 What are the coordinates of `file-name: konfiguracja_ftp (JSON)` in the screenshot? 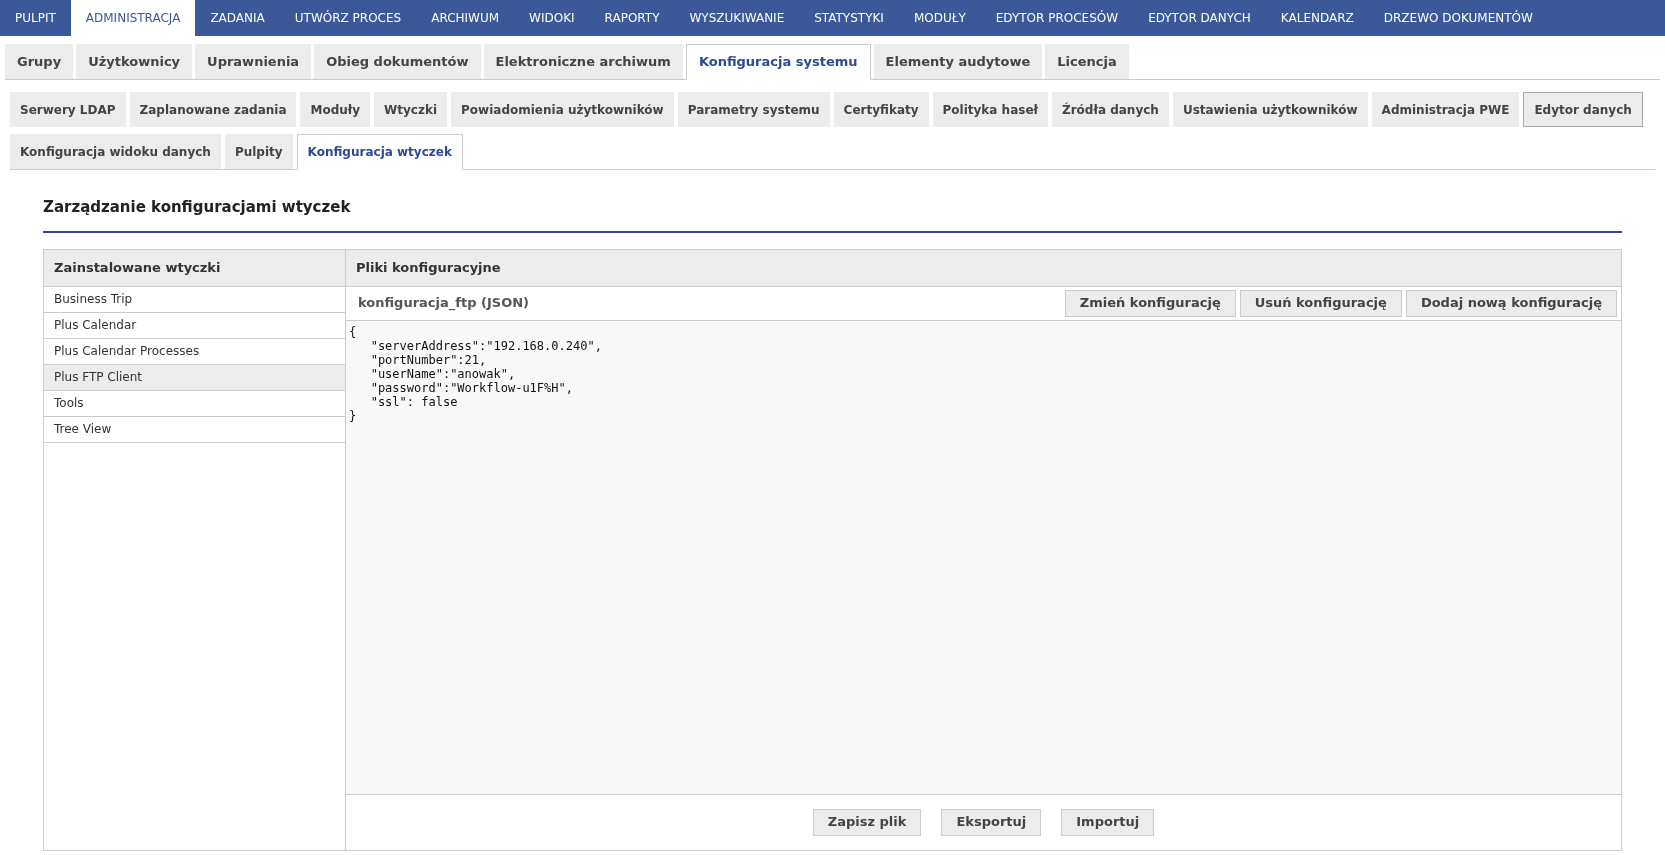 It's located at (443, 303).